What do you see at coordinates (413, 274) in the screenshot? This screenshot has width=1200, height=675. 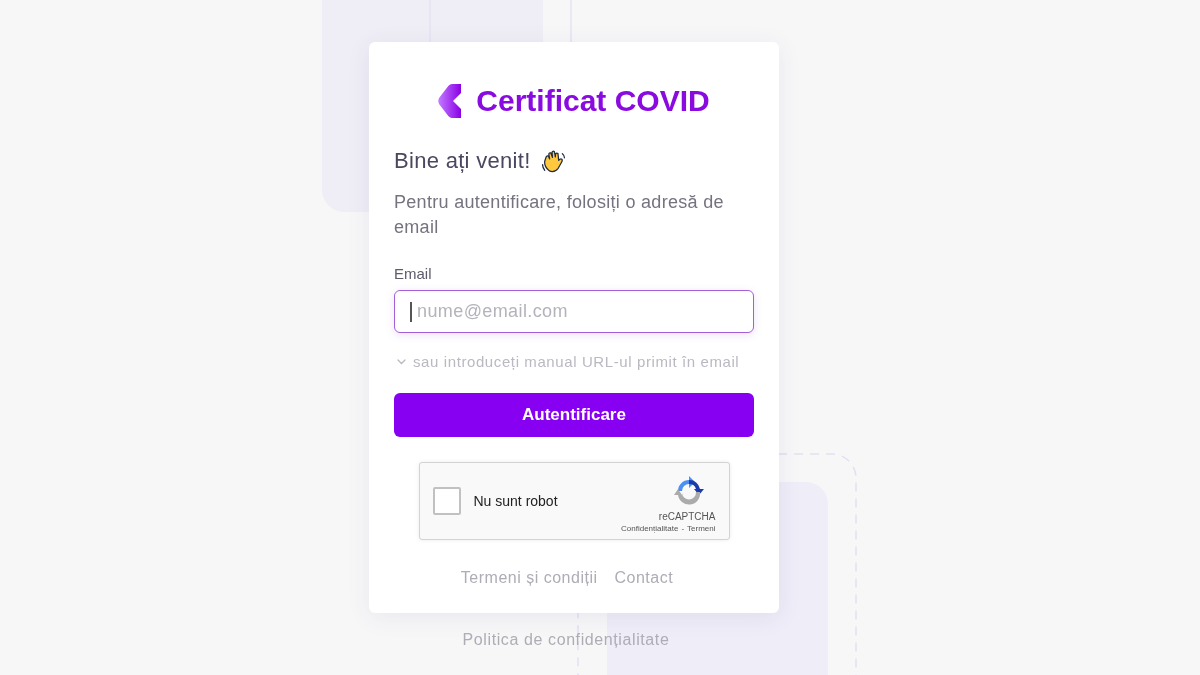 I see `email-label: Email` at bounding box center [413, 274].